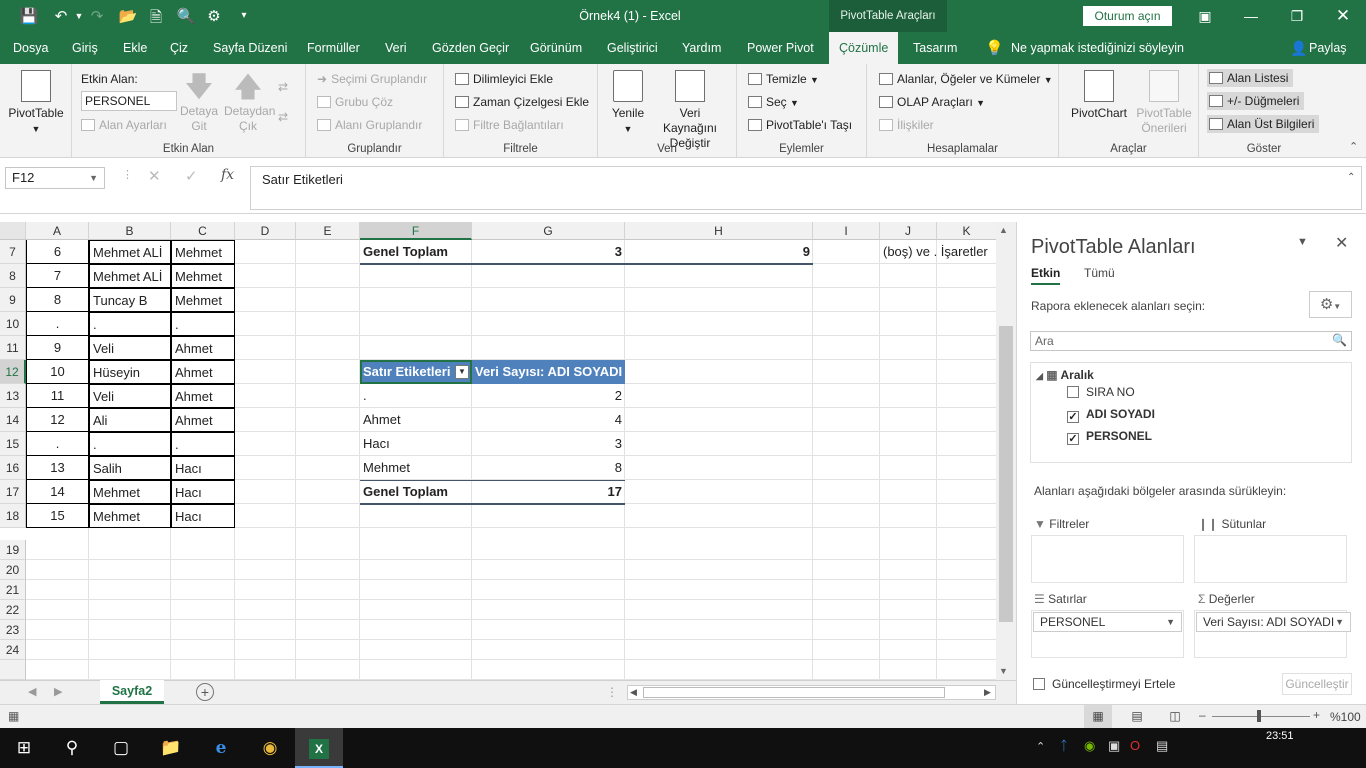  Describe the element at coordinates (1104, 684) in the screenshot. I see `defer-update-checkbox: Güncelleştirmeyi Ertele` at that location.